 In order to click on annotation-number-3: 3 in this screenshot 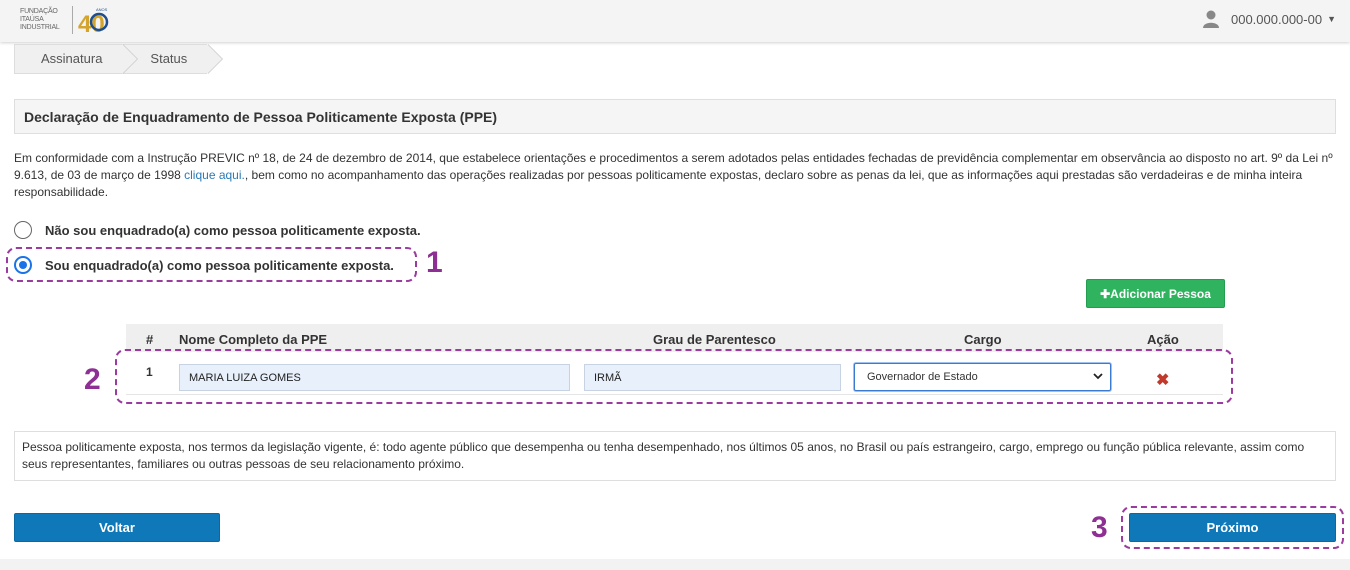, I will do `click(1099, 527)`.